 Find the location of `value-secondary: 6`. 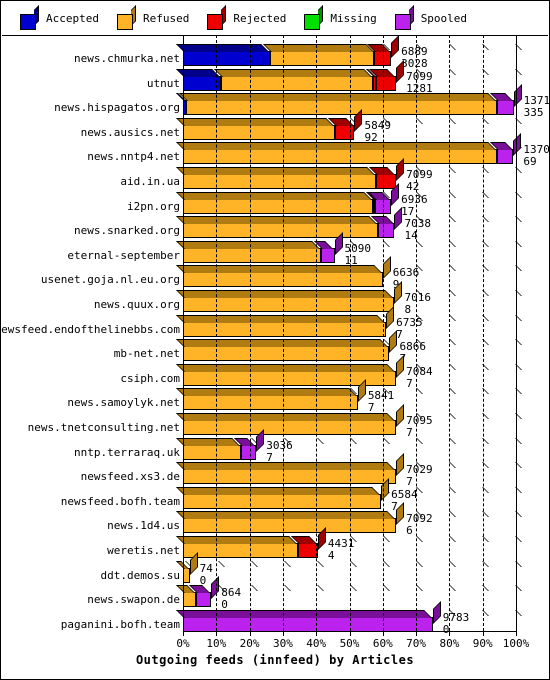

value-secondary: 6 is located at coordinates (409, 531).